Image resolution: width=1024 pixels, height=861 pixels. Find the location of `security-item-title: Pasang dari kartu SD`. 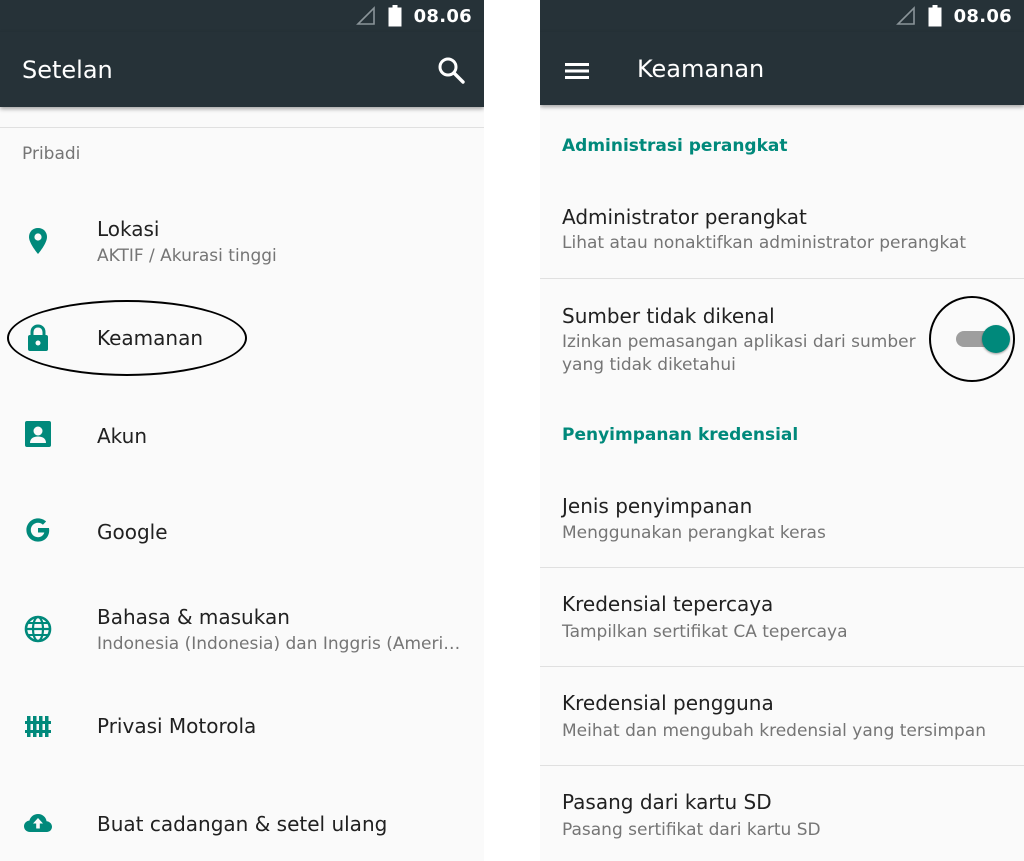

security-item-title: Pasang dari kartu SD is located at coordinates (667, 802).